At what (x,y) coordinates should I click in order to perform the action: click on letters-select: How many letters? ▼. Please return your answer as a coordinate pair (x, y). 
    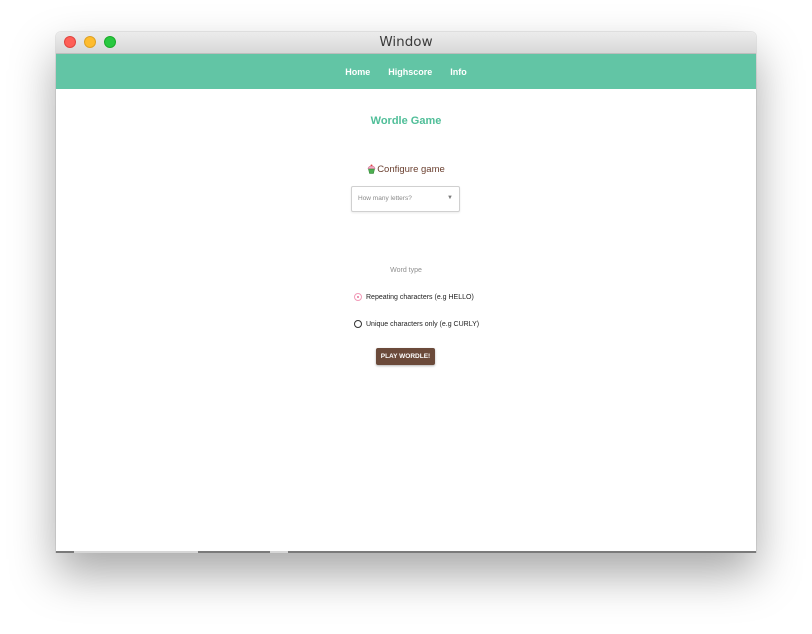
    Looking at the image, I should click on (405, 199).